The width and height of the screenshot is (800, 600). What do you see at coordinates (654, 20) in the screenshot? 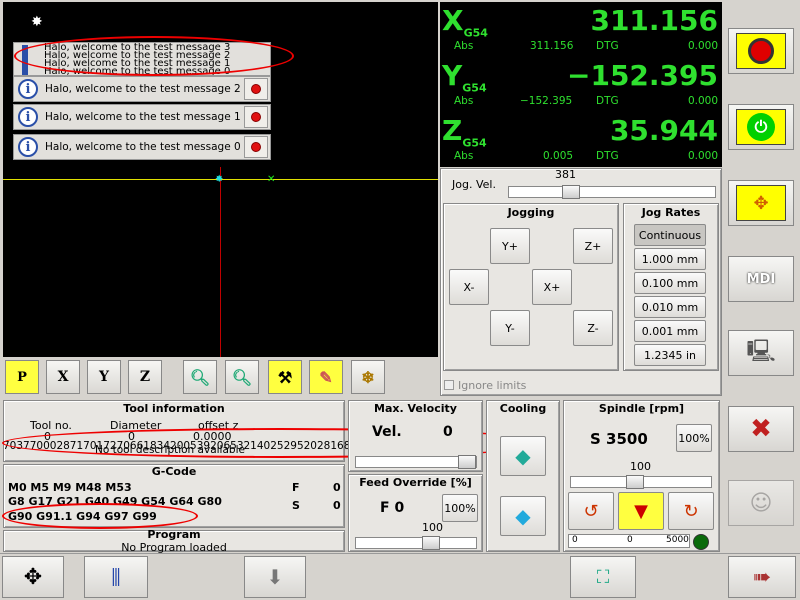
I see `dro-x-value: 311.156` at bounding box center [654, 20].